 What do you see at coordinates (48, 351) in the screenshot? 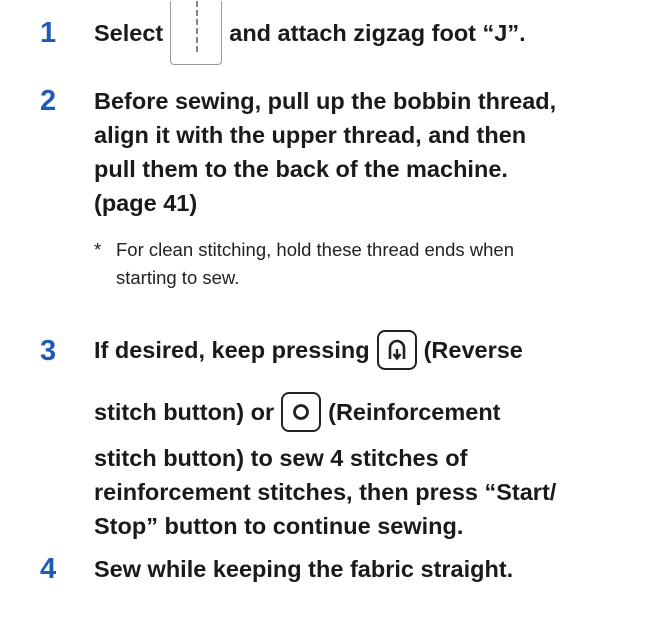
I see `step-number: 3` at bounding box center [48, 351].